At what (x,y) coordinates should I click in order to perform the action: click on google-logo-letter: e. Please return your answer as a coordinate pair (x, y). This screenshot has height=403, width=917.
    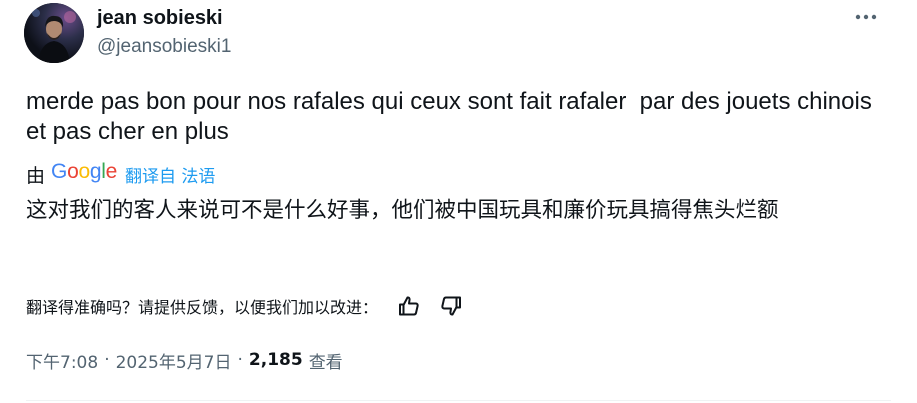
    Looking at the image, I should click on (111, 171).